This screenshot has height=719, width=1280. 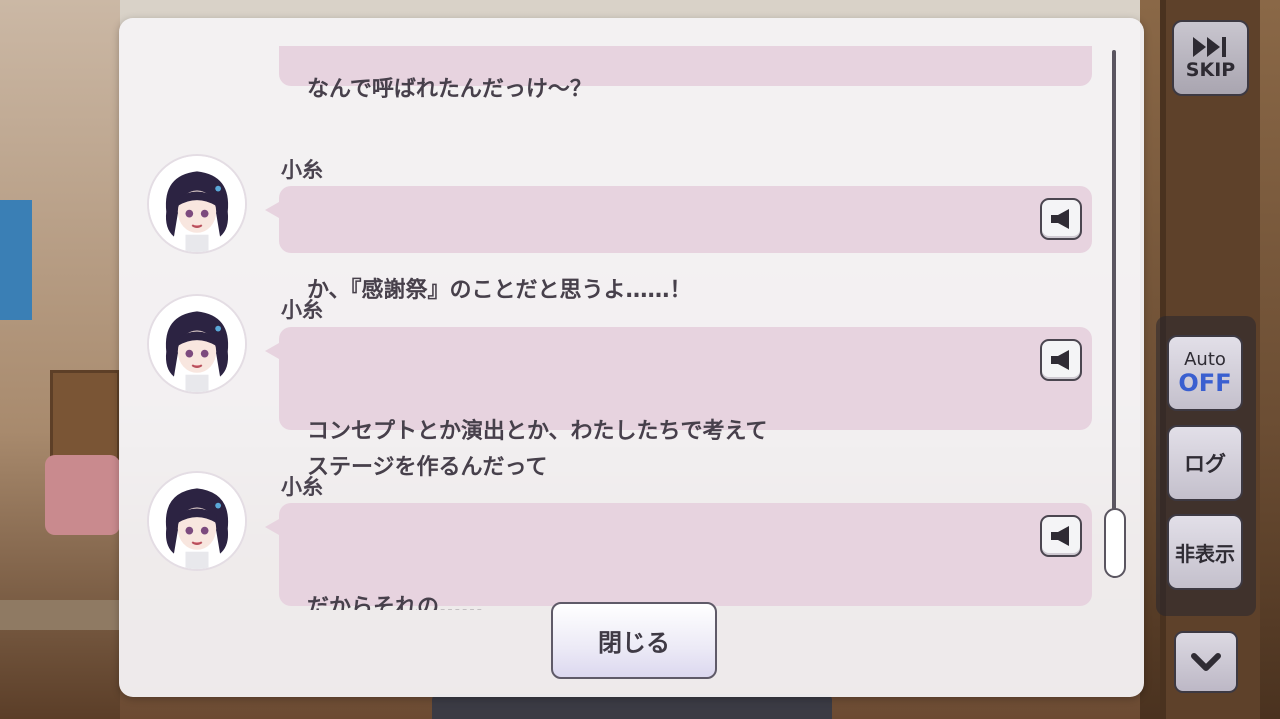 What do you see at coordinates (395, 602) in the screenshot?
I see `dialogue-text: だからそれの…… 相談、かな……？` at bounding box center [395, 602].